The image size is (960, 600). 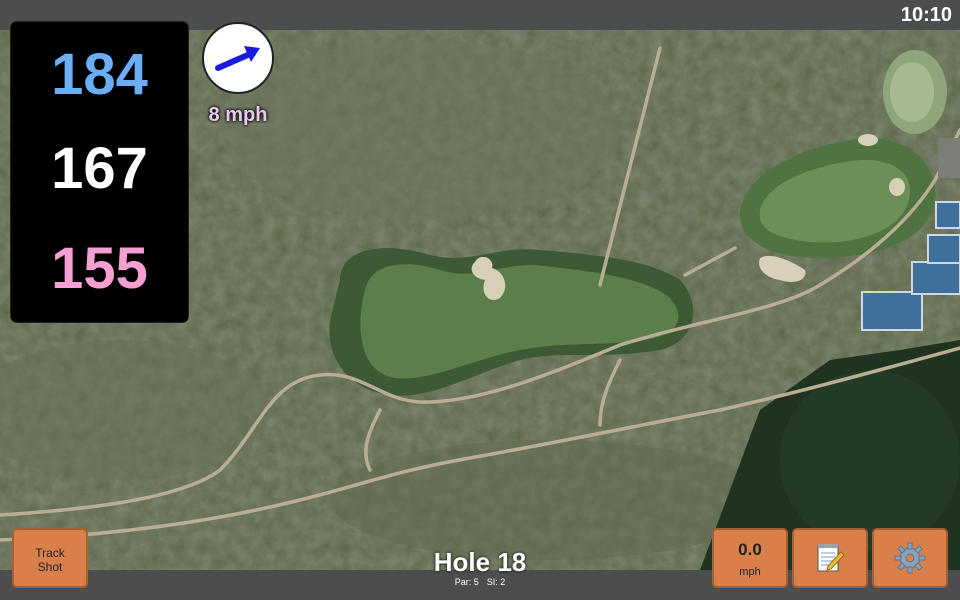 What do you see at coordinates (480, 562) in the screenshot?
I see `hole-title: Hole 18` at bounding box center [480, 562].